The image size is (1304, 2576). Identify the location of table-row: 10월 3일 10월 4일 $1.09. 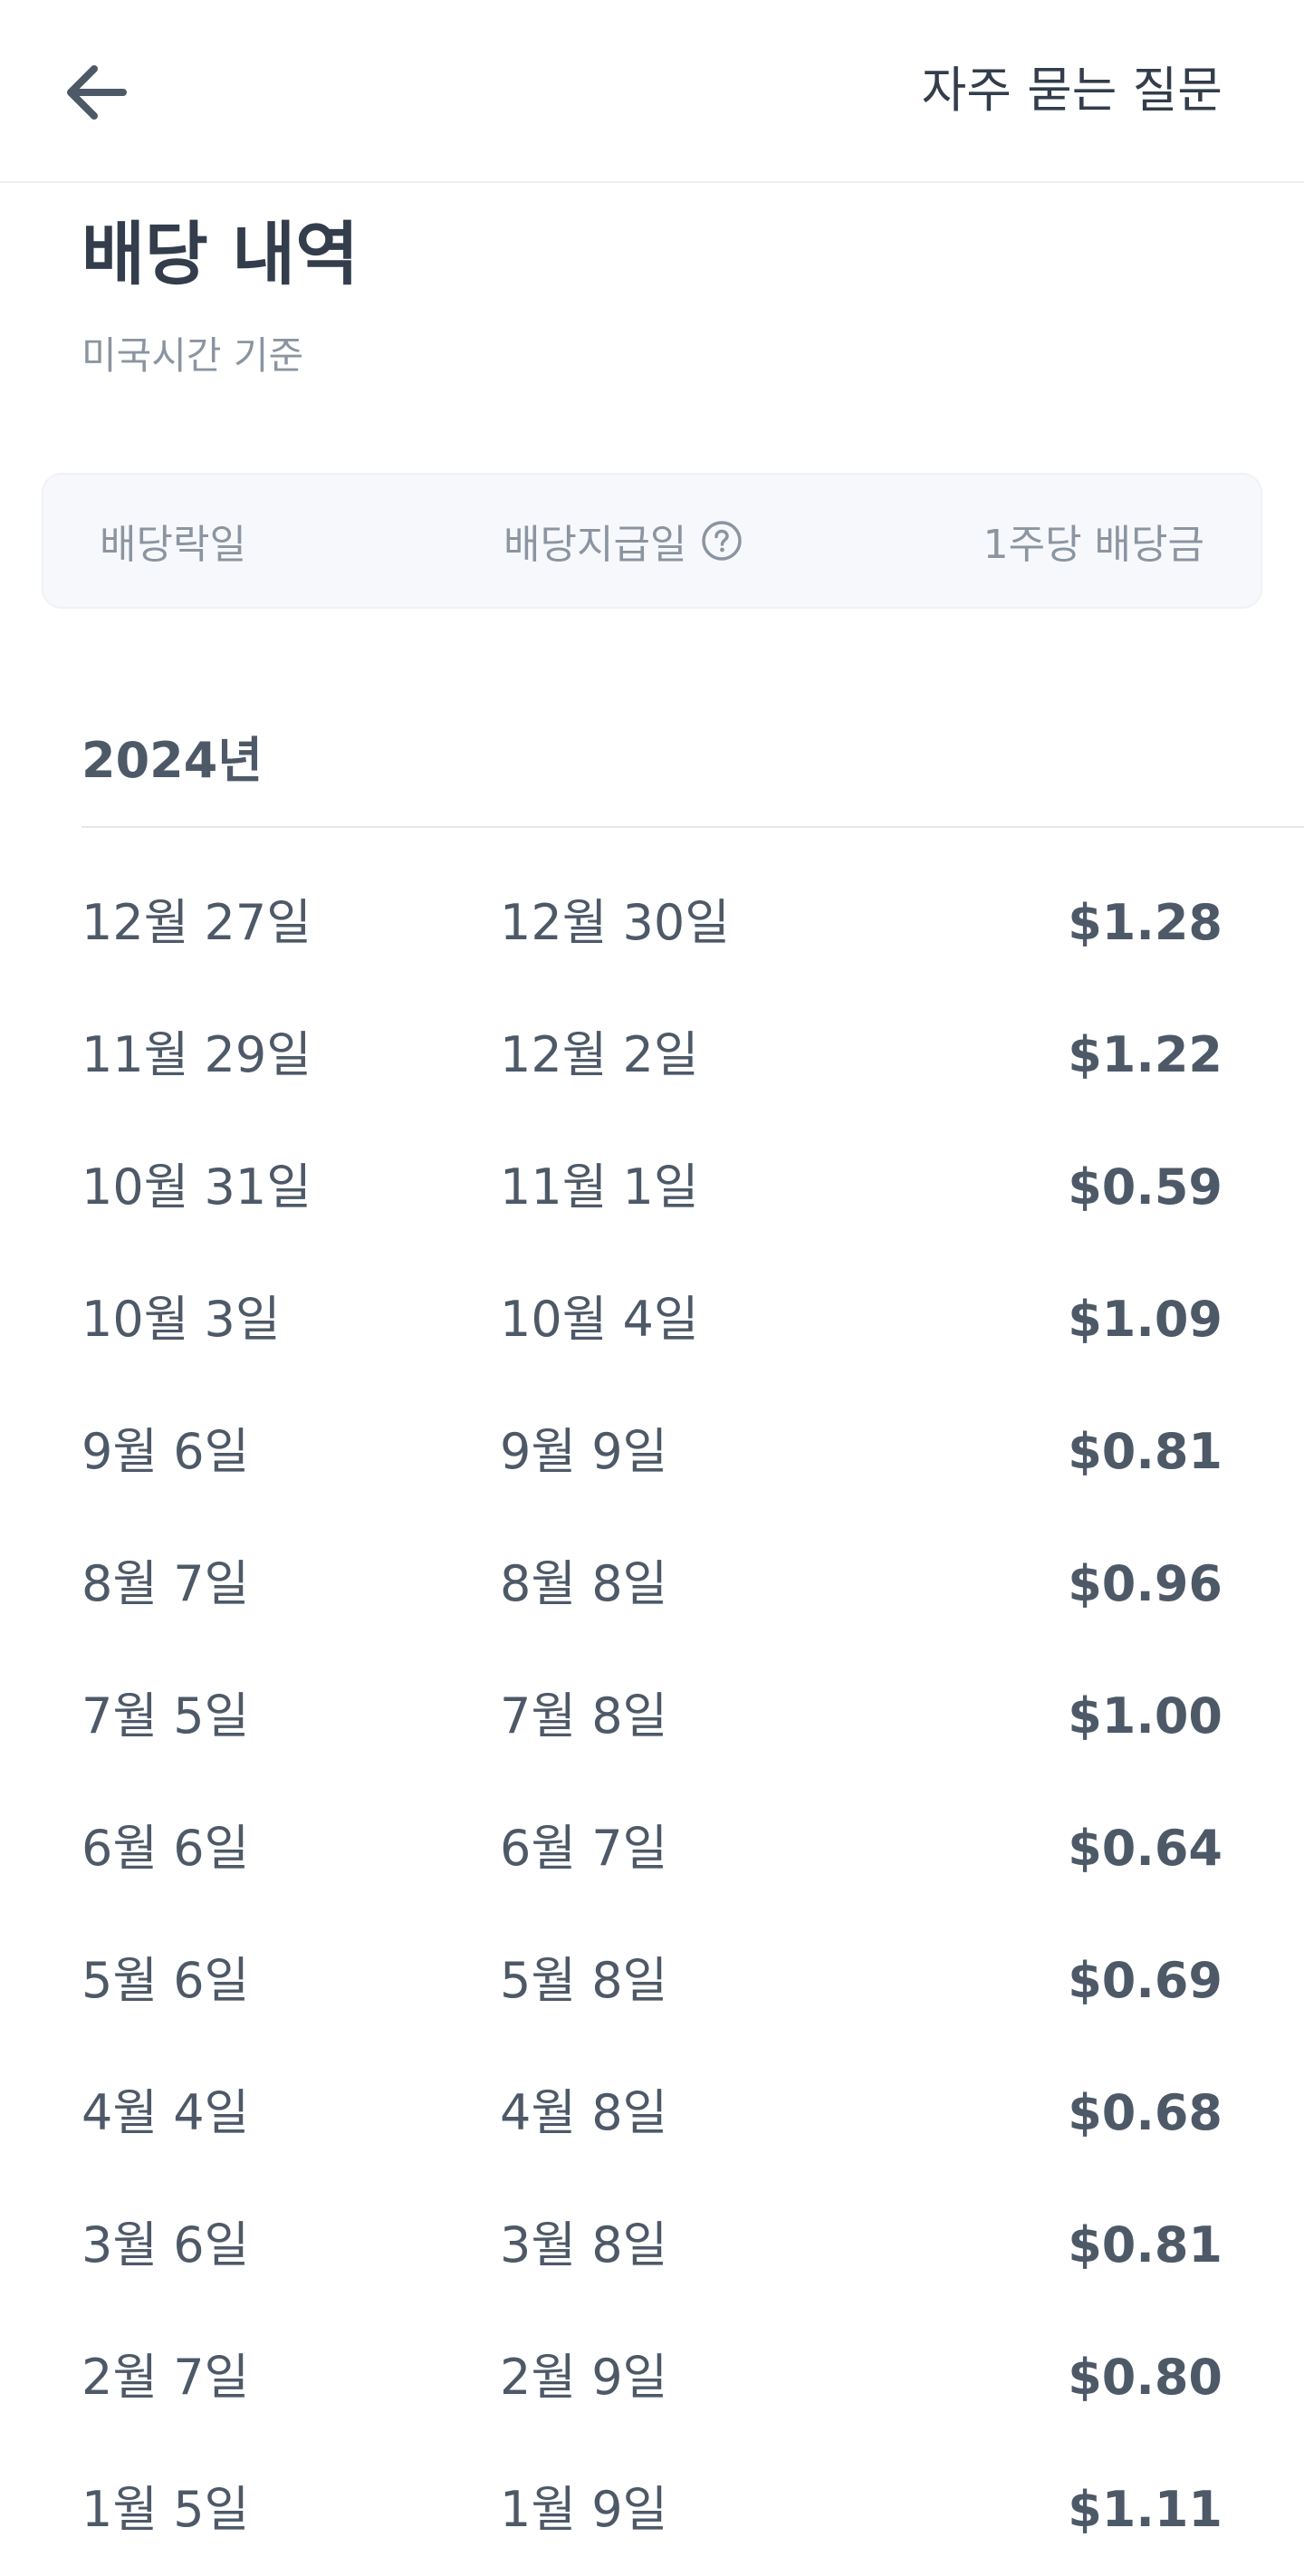
(652, 1320).